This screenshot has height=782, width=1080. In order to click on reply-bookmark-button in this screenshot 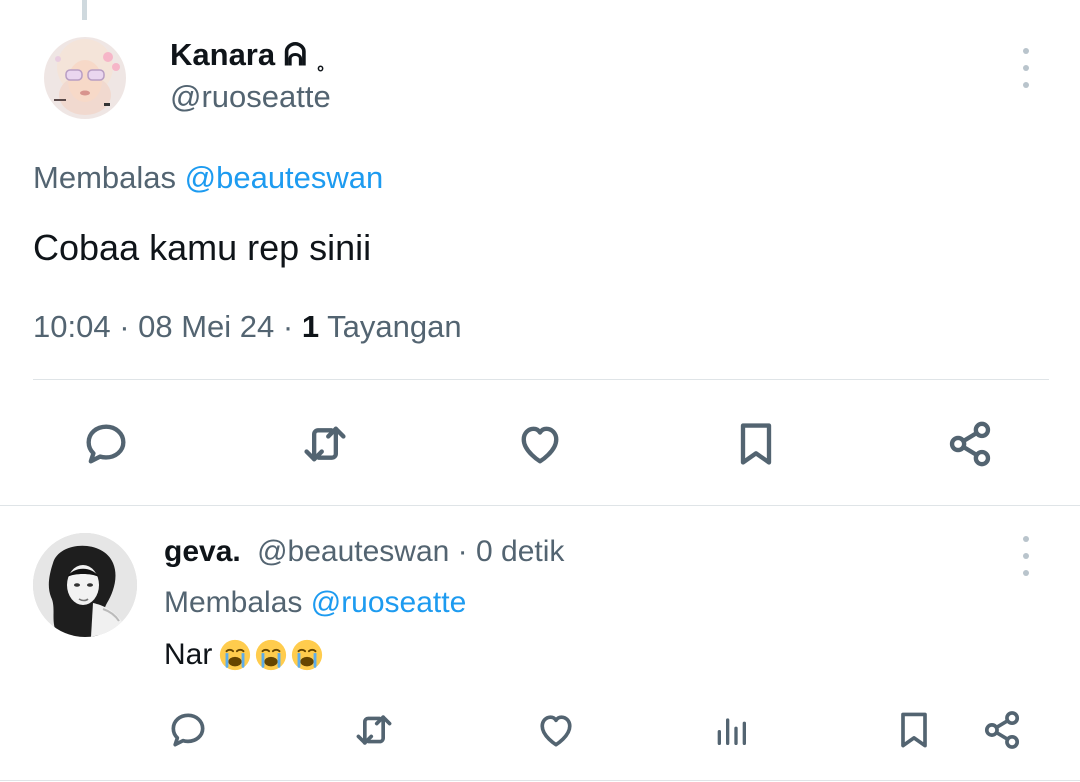, I will do `click(914, 730)`.